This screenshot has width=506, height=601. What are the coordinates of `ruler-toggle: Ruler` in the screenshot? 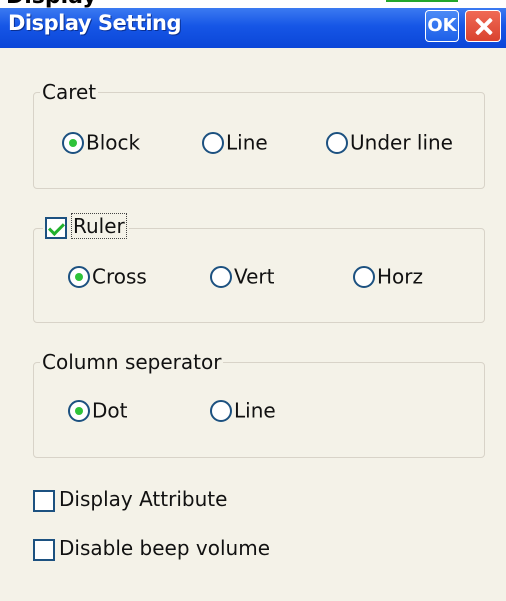 It's located at (86, 226).